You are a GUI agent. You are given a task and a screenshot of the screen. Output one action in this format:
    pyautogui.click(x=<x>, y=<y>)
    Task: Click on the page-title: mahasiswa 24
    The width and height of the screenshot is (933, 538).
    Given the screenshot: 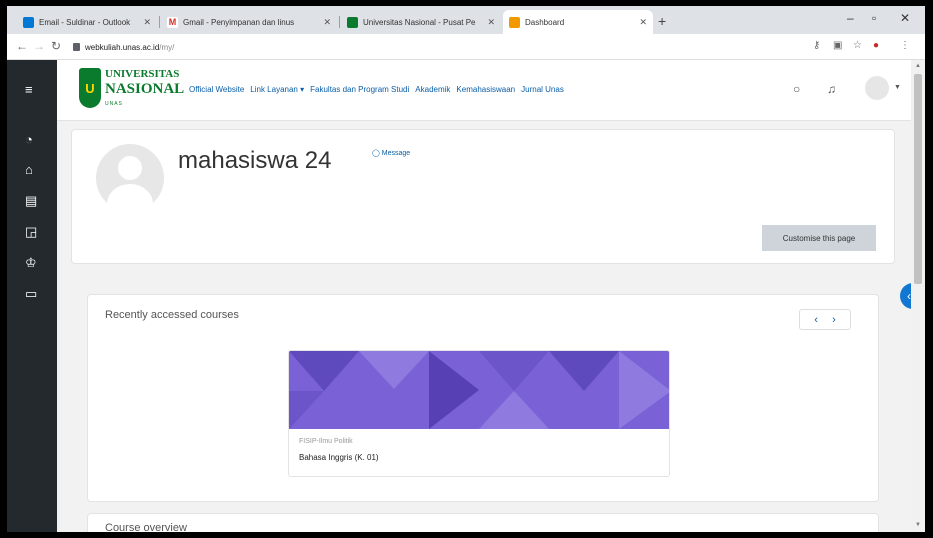 What is the action you would take?
    pyautogui.click(x=255, y=160)
    